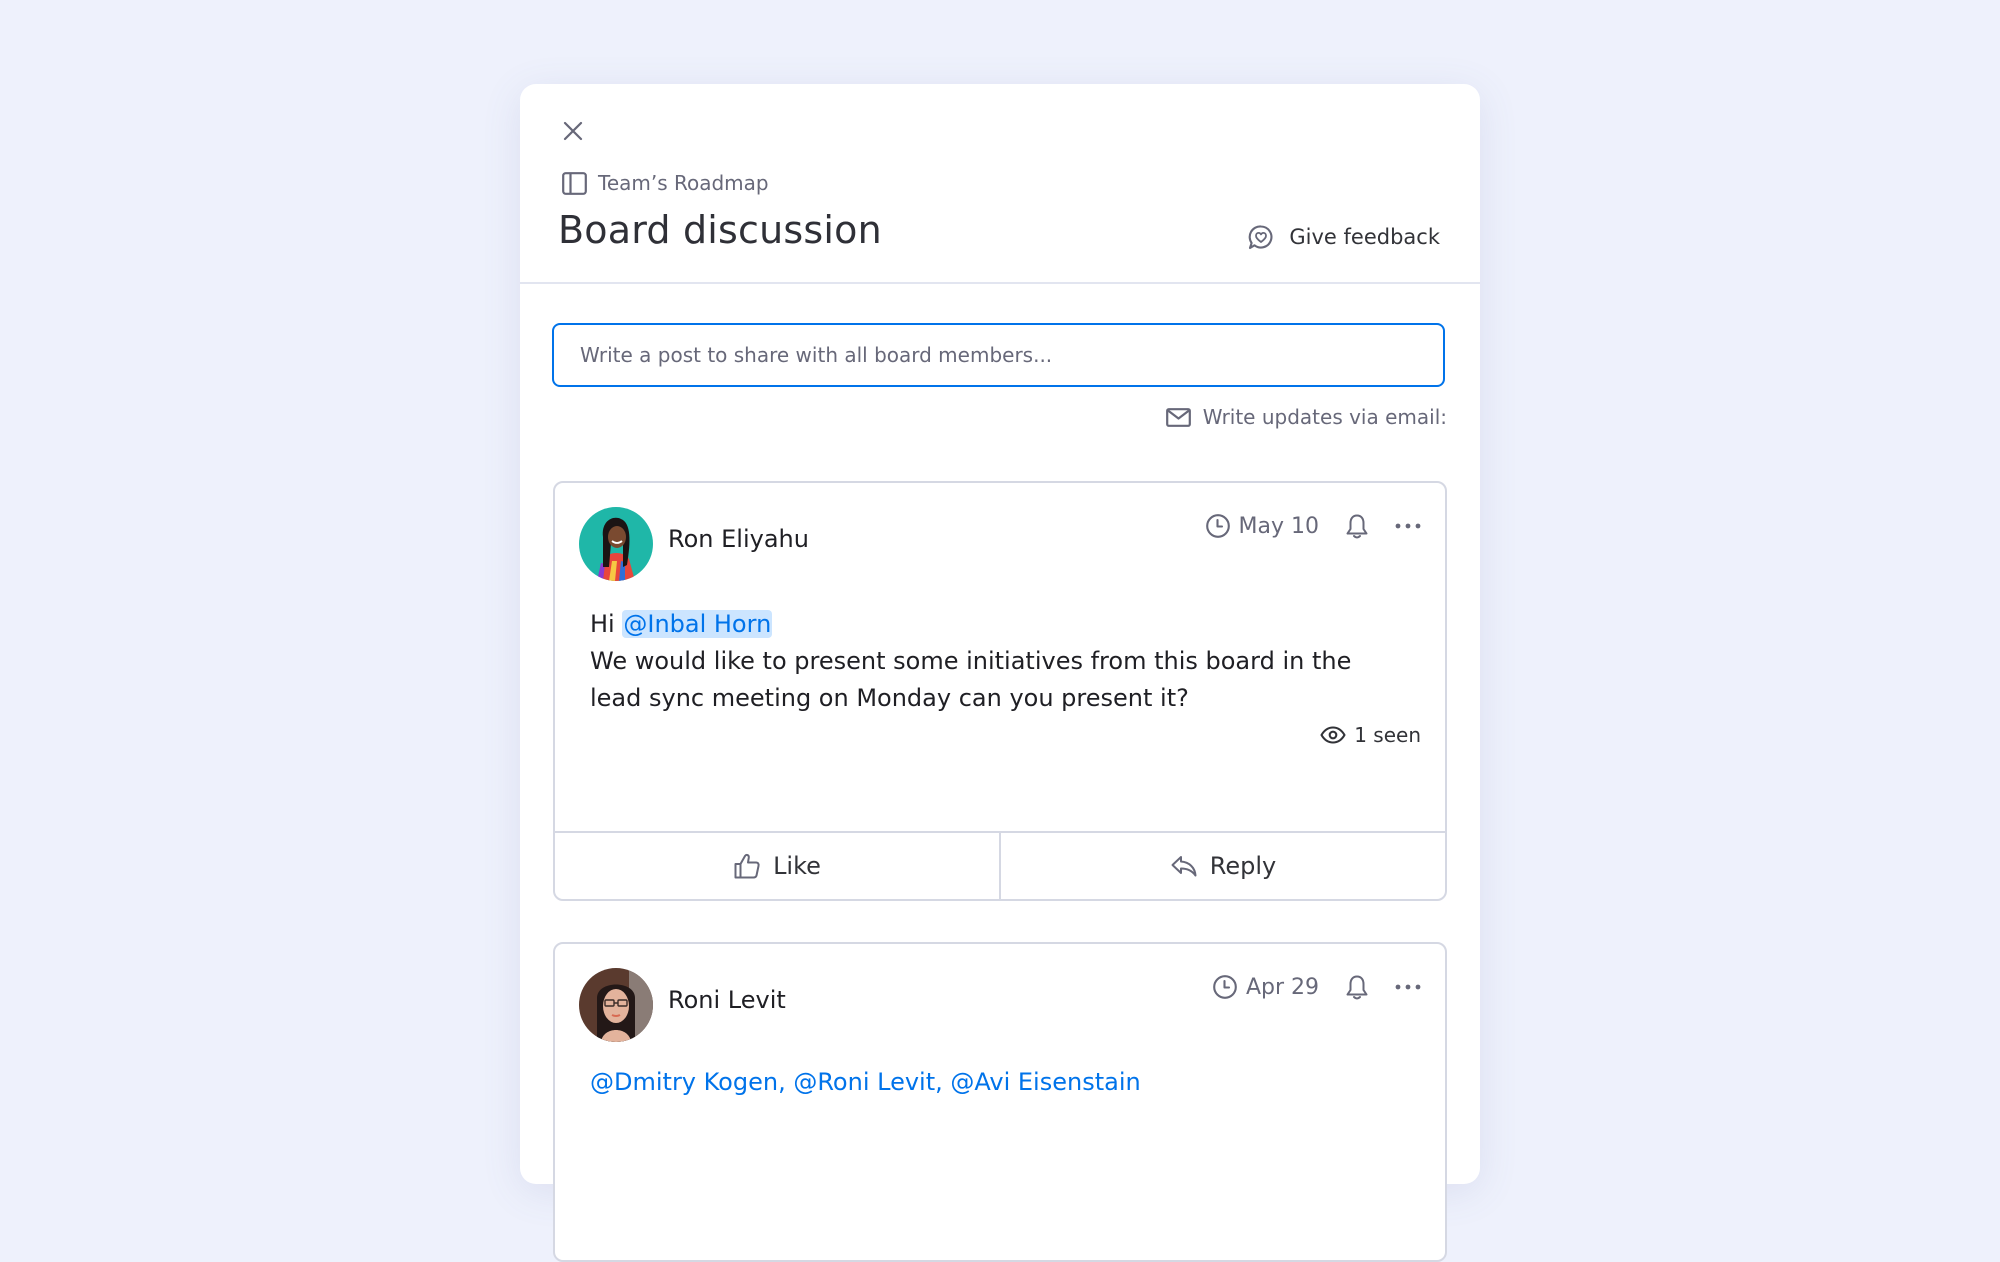 The width and height of the screenshot is (2000, 1262). I want to click on post-author: Roni Levit, so click(727, 1000).